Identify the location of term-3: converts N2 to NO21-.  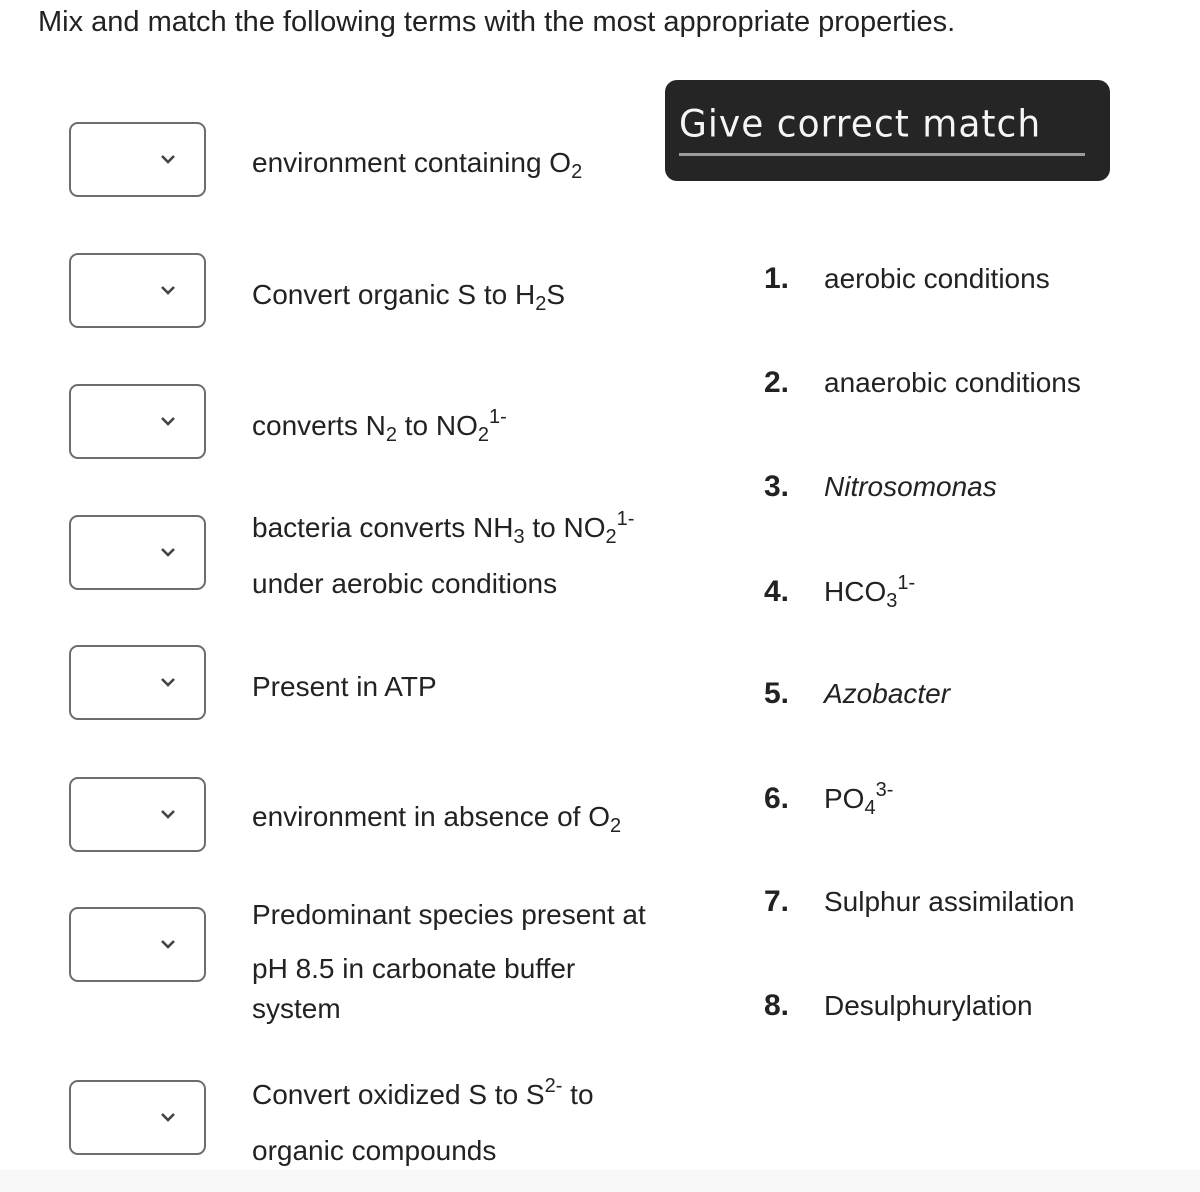
(379, 426).